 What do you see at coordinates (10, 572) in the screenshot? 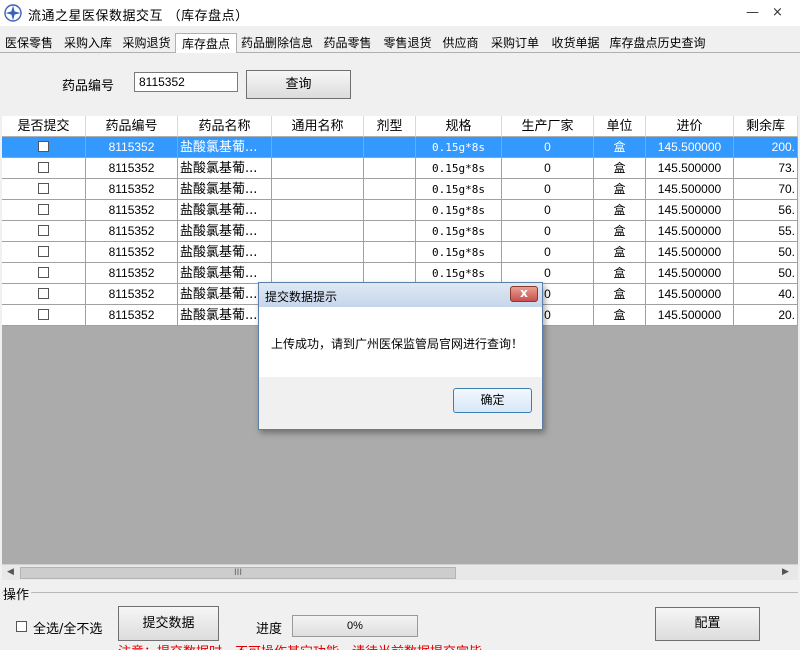
I see `scroll-left-icon: ◀` at bounding box center [10, 572].